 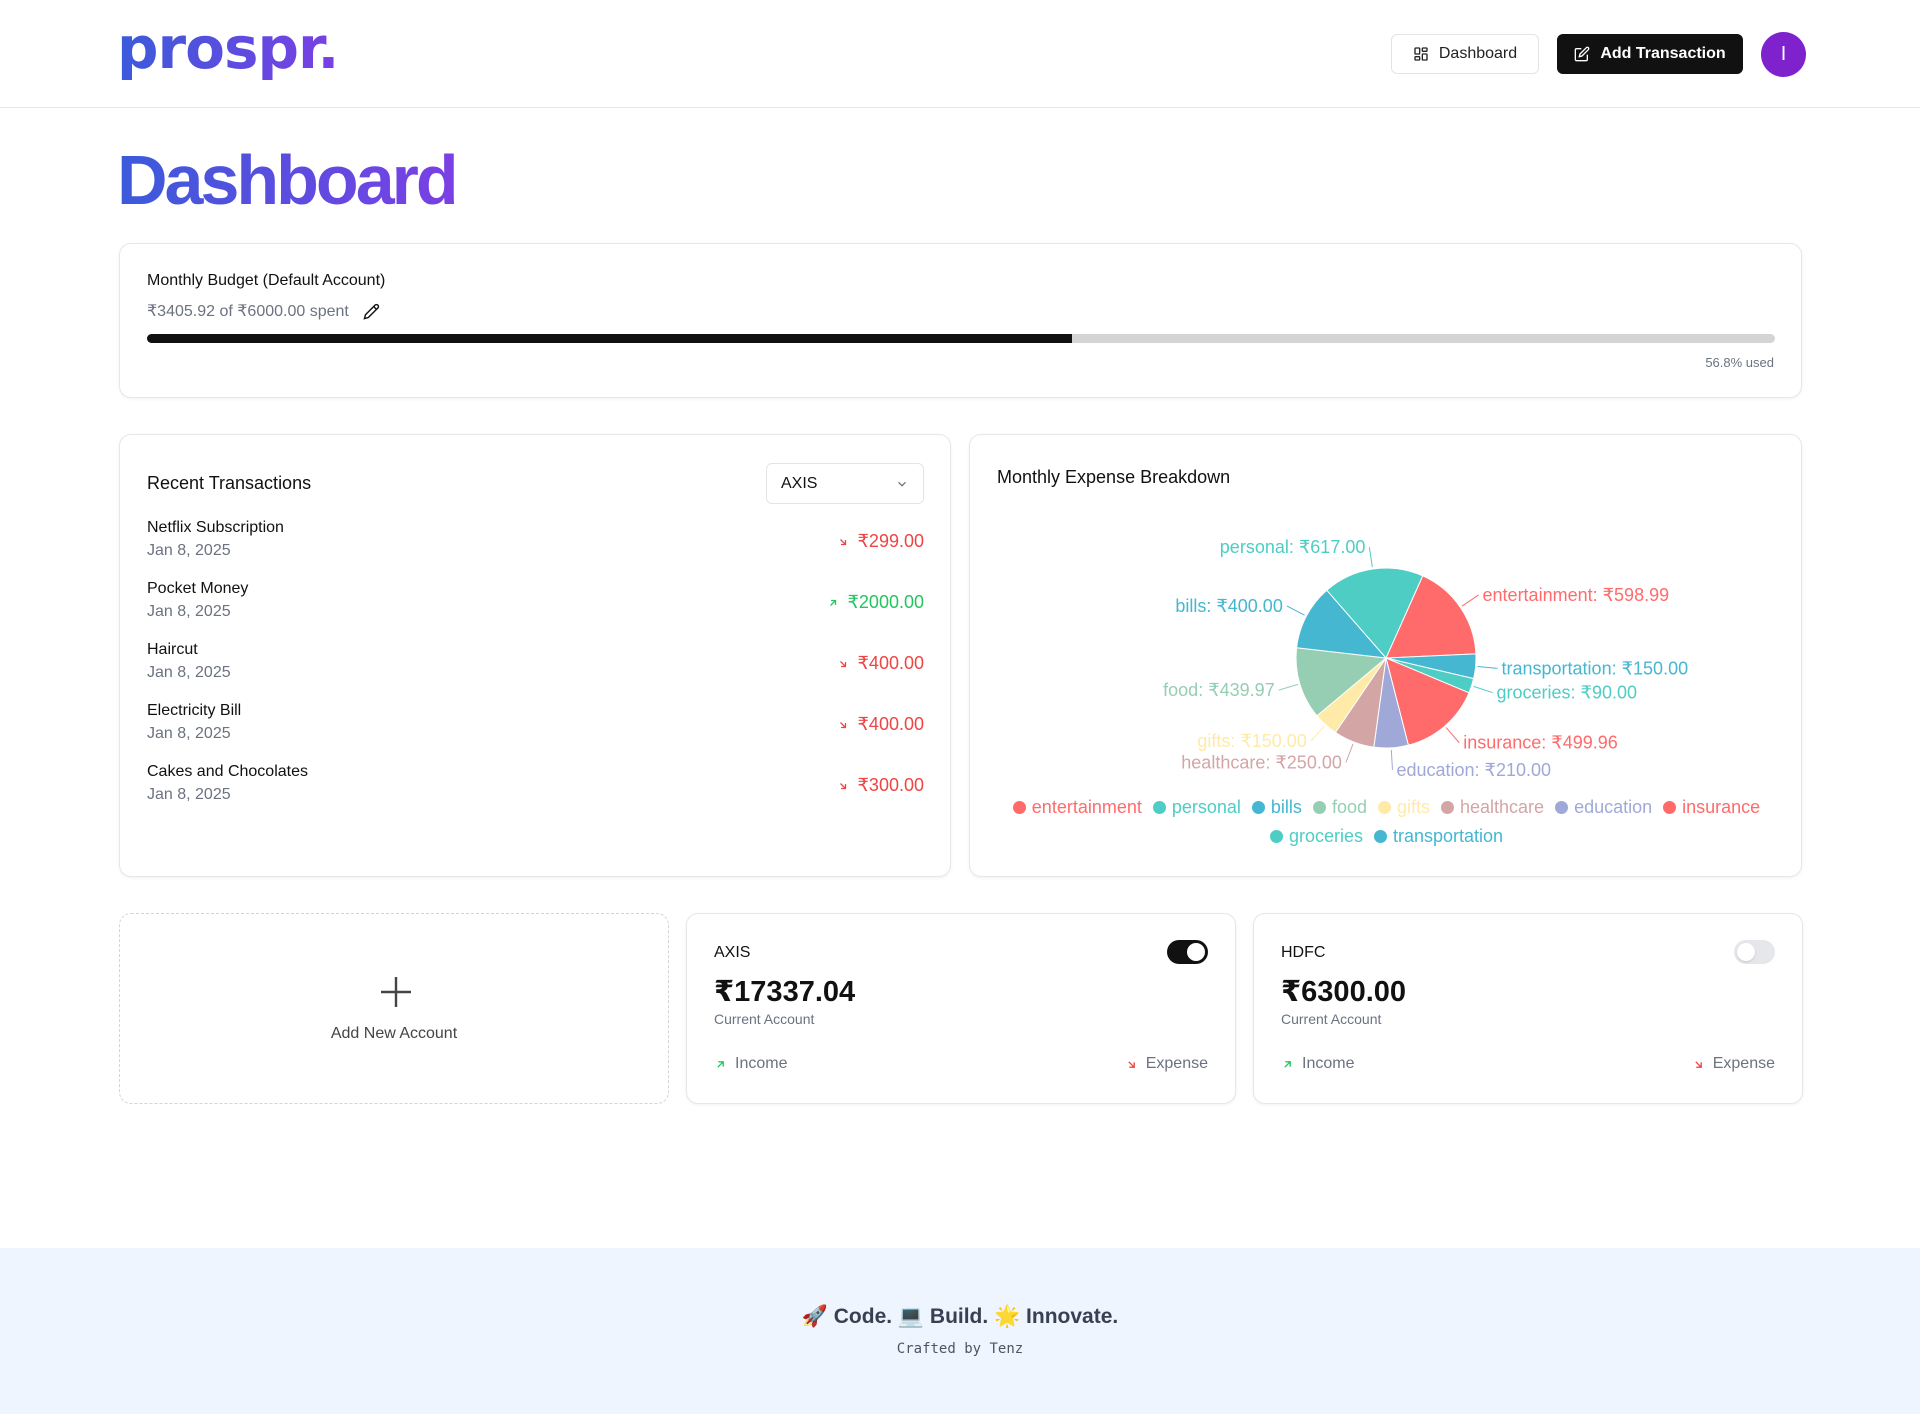 What do you see at coordinates (535, 671) in the screenshot?
I see `transaction-row: Haircut Jan 8, 2025 ₹400.00` at bounding box center [535, 671].